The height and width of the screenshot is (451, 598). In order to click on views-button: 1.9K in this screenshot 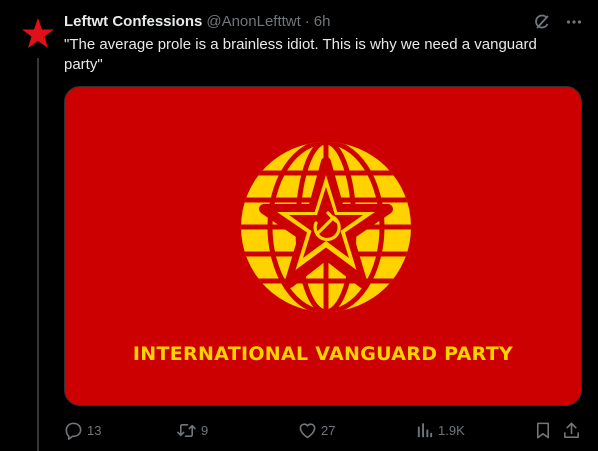, I will do `click(440, 430)`.